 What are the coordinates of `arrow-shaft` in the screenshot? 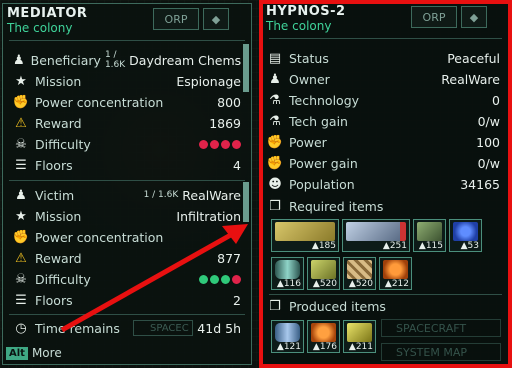 It's located at (149, 281).